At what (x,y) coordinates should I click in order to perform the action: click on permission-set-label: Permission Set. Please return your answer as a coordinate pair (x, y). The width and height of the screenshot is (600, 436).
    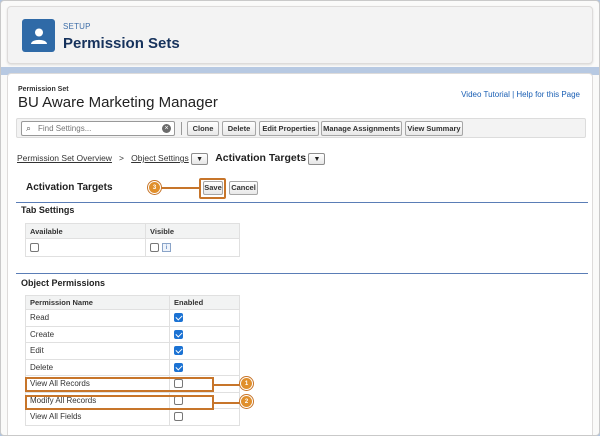
    Looking at the image, I should click on (43, 89).